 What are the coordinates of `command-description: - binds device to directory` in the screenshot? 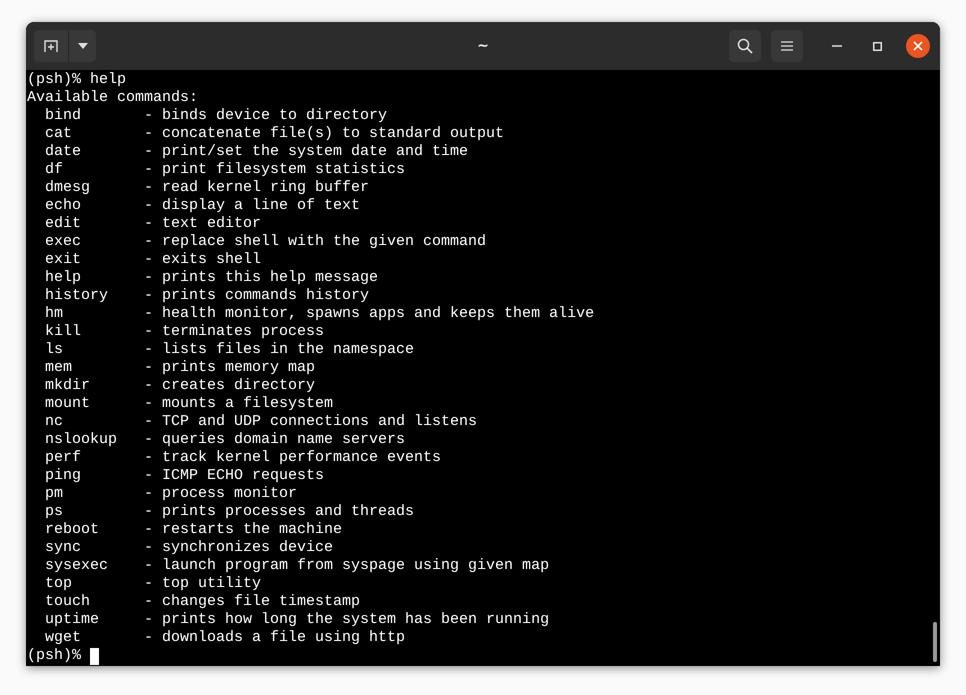 It's located at (266, 116).